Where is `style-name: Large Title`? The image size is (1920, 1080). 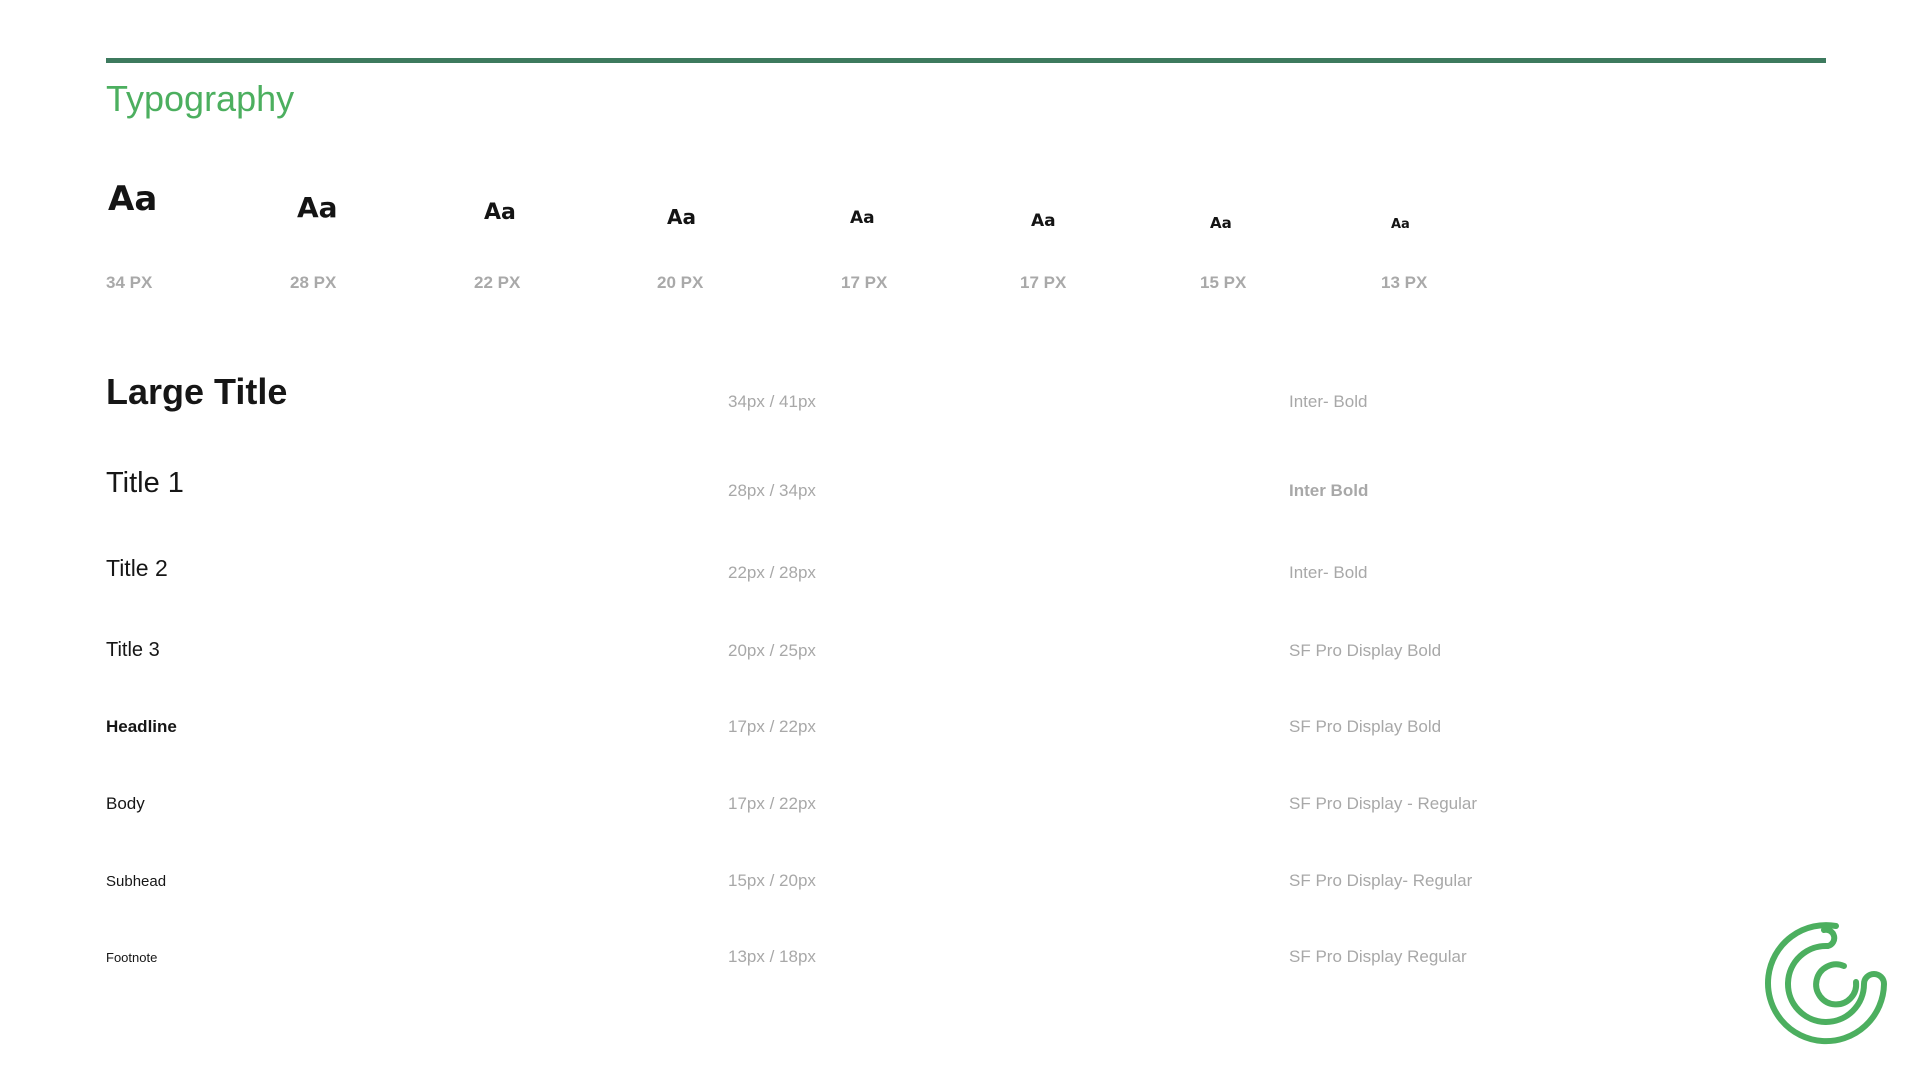 style-name: Large Title is located at coordinates (197, 391).